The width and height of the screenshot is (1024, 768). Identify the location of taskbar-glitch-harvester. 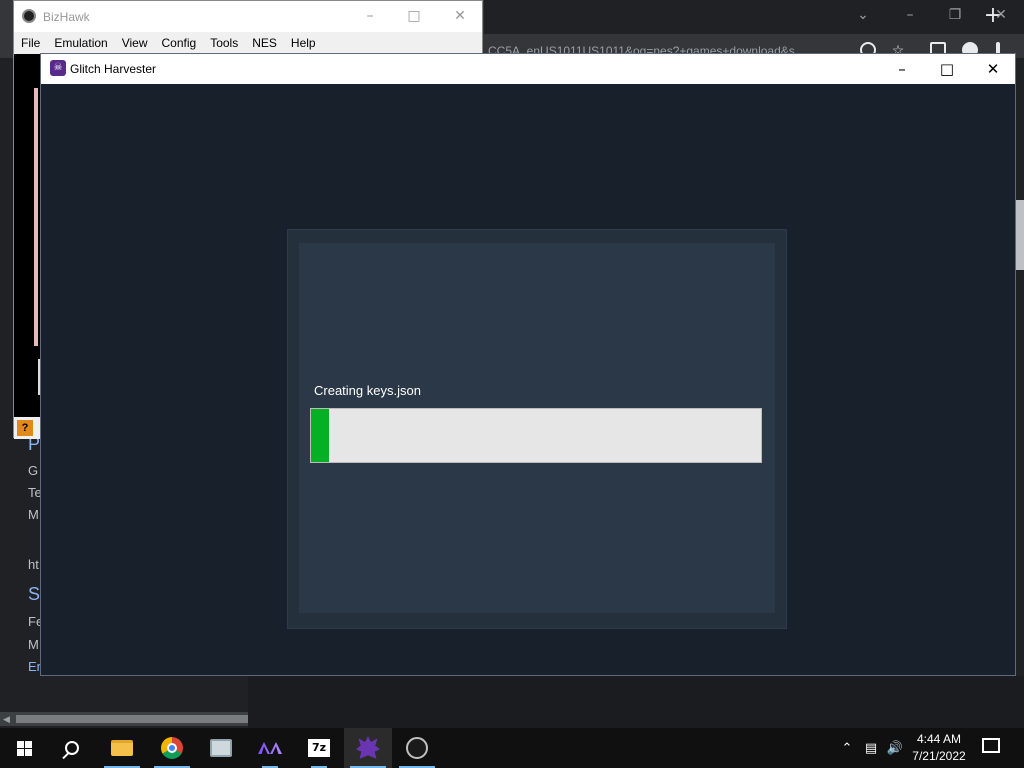
(368, 748).